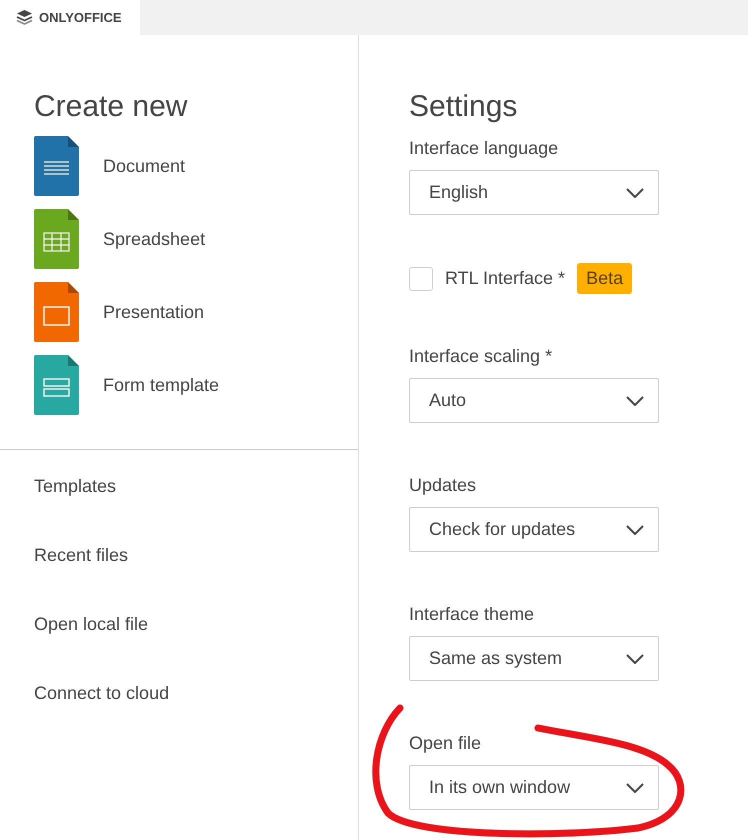 This screenshot has width=748, height=840. Describe the element at coordinates (24, 17) in the screenshot. I see `layers-icon` at that location.